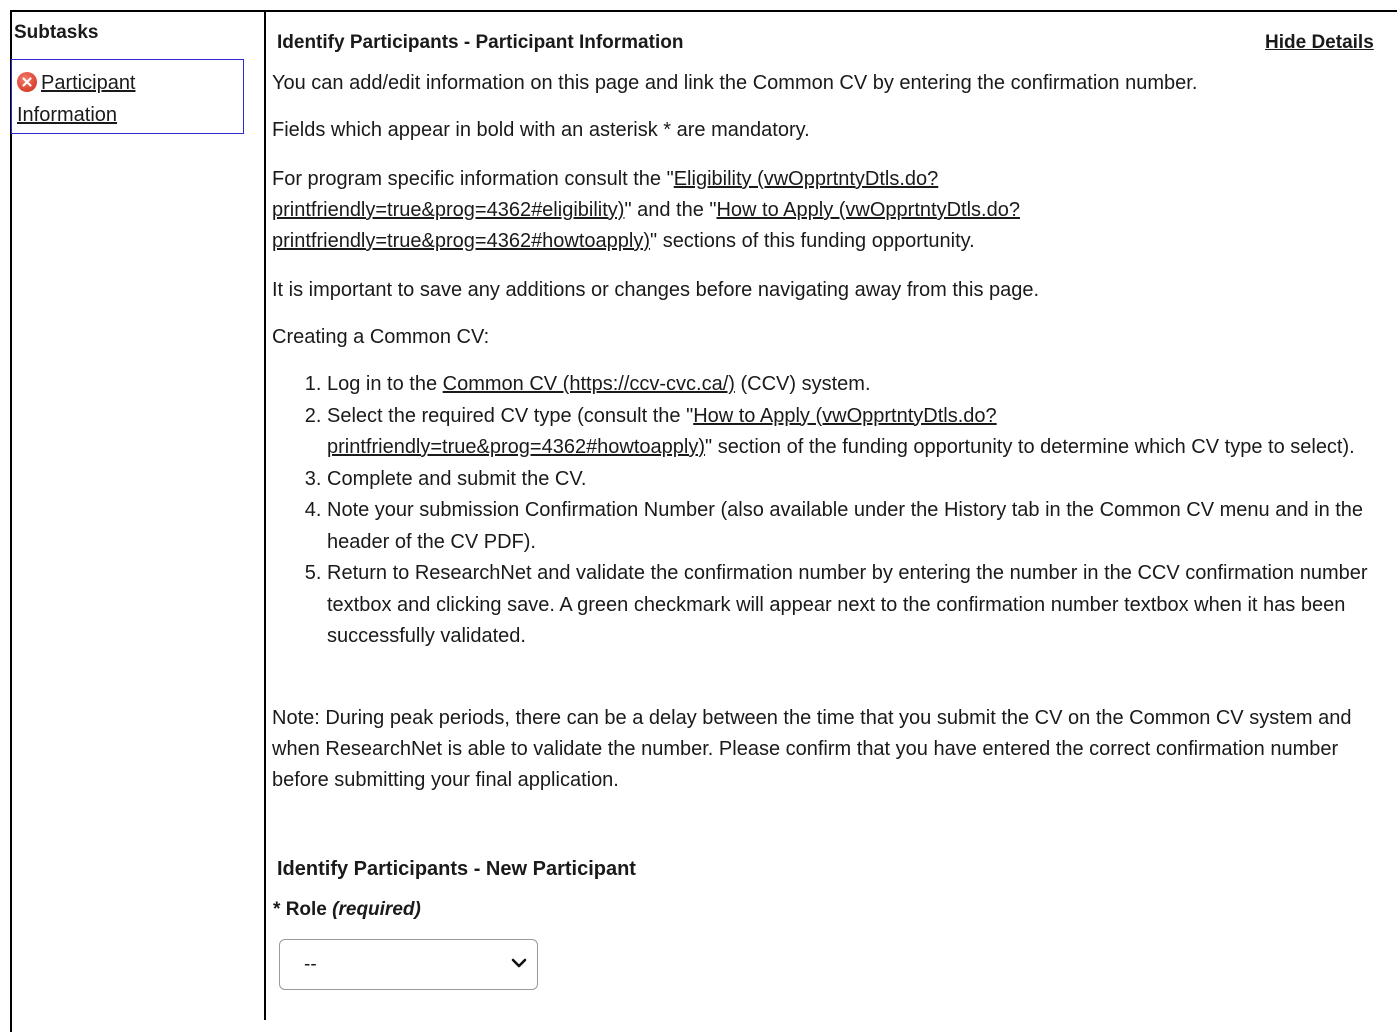 Image resolution: width=1397 pixels, height=1032 pixels. Describe the element at coordinates (27, 82) in the screenshot. I see `error-x-icon` at that location.